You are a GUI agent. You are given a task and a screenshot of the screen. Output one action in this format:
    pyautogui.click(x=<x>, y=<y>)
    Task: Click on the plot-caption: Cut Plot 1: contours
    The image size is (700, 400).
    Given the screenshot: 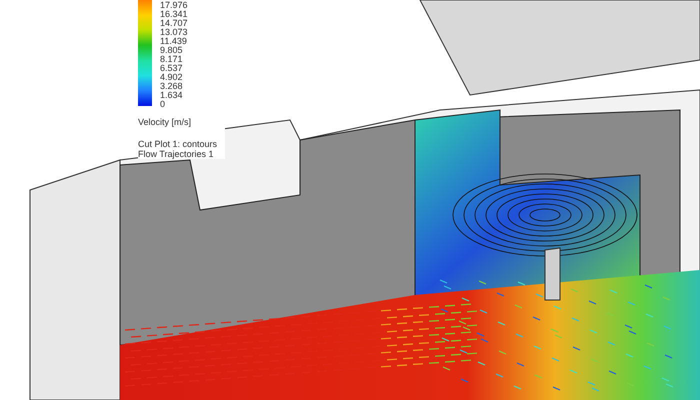 What is the action you would take?
    pyautogui.click(x=178, y=144)
    